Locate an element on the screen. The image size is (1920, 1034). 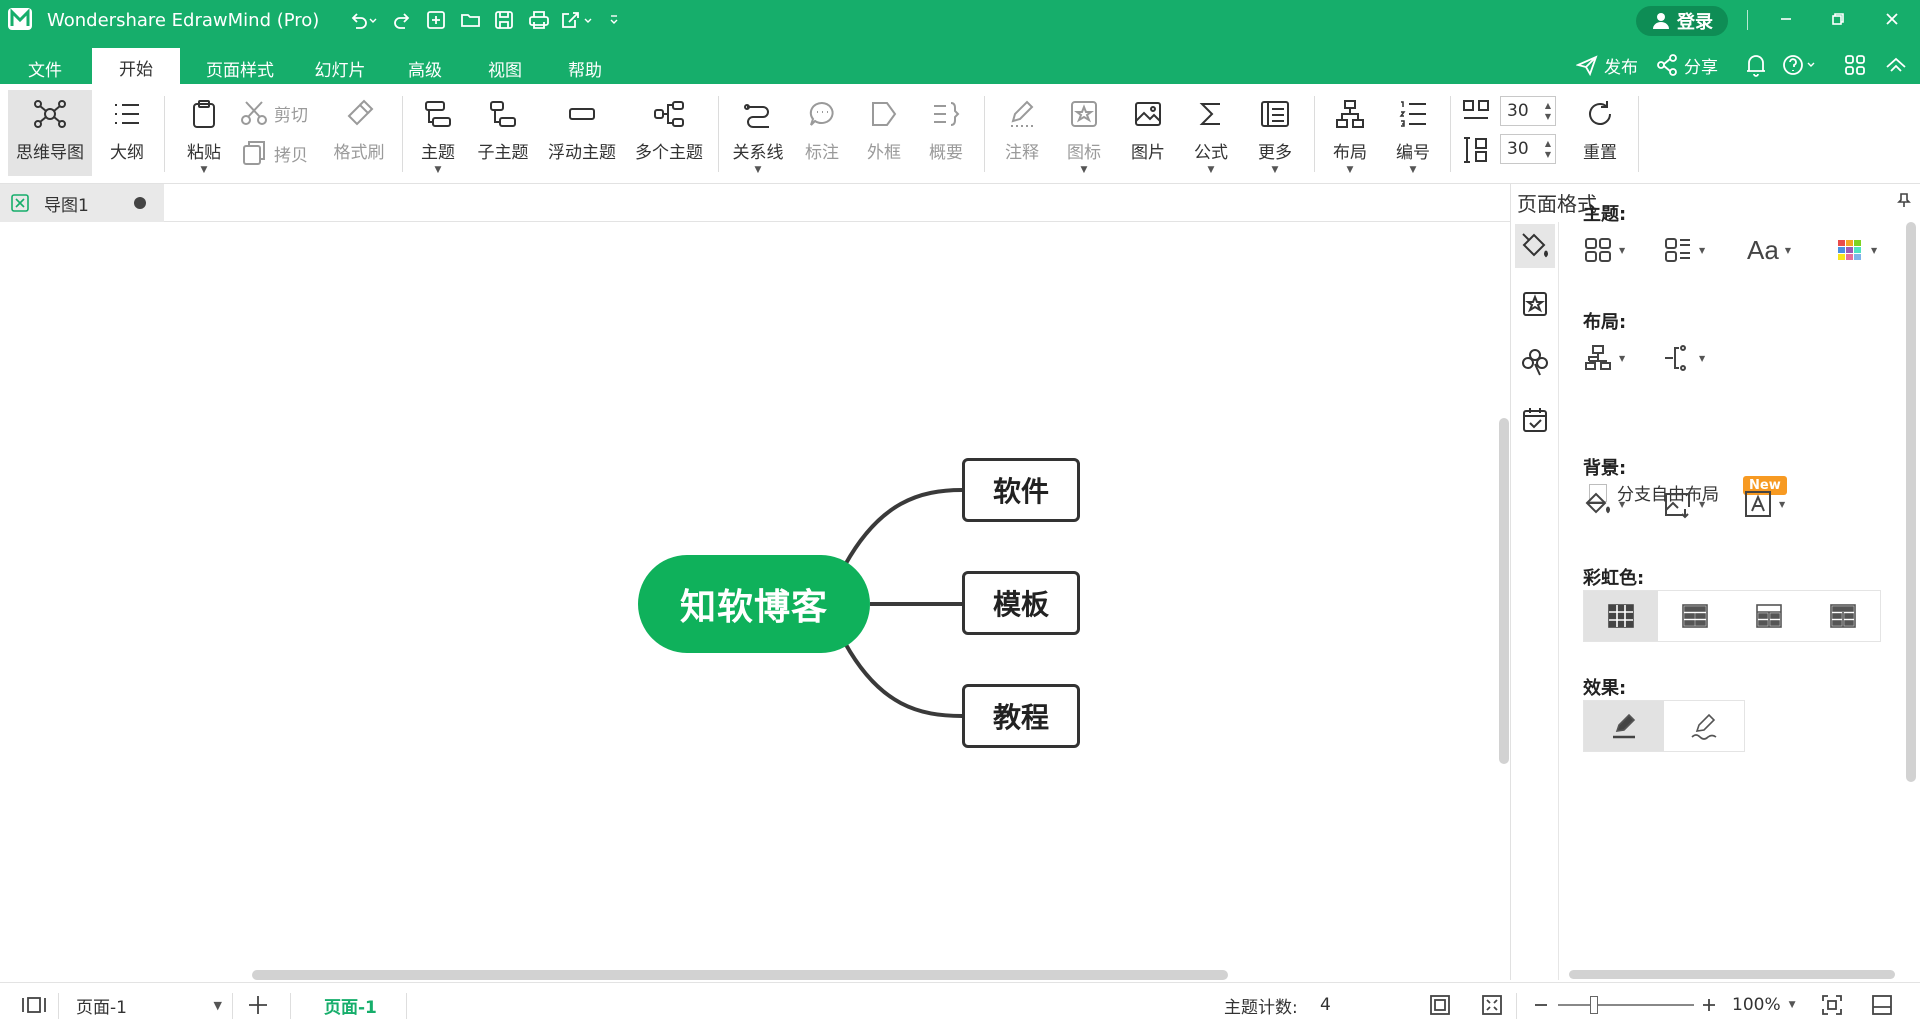
quick-access-customize is located at coordinates (614, 20).